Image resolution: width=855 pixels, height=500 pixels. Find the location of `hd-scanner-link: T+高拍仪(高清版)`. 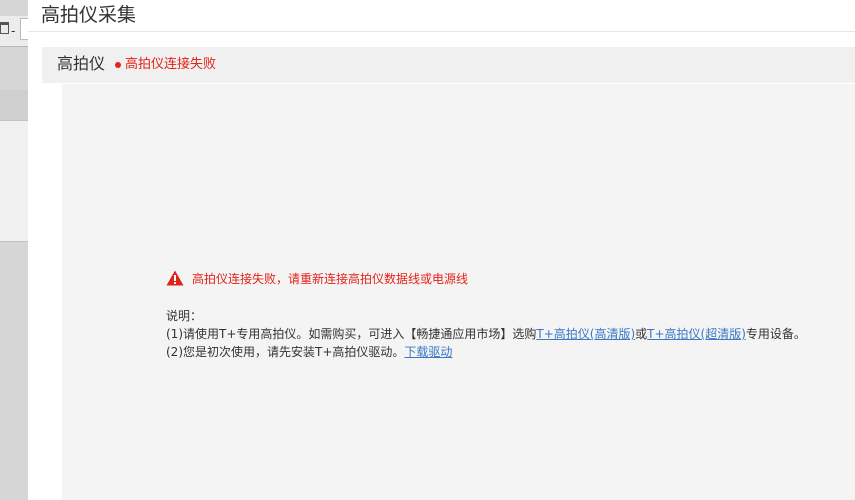

hd-scanner-link: T+高拍仪(高清版) is located at coordinates (585, 334).